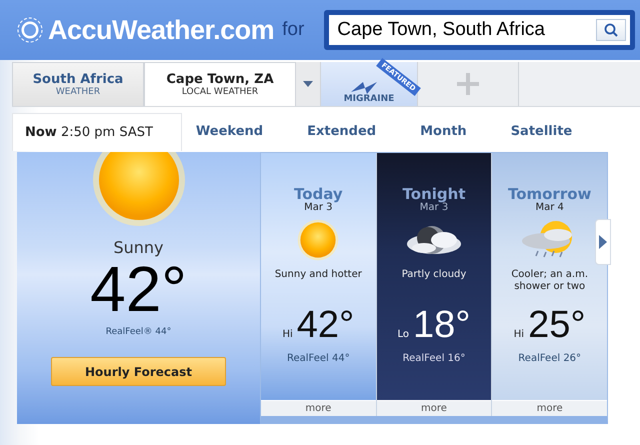 This screenshot has width=640, height=445. Describe the element at coordinates (550, 358) in the screenshot. I see `realfeel-text: RealFeel 26°` at that location.